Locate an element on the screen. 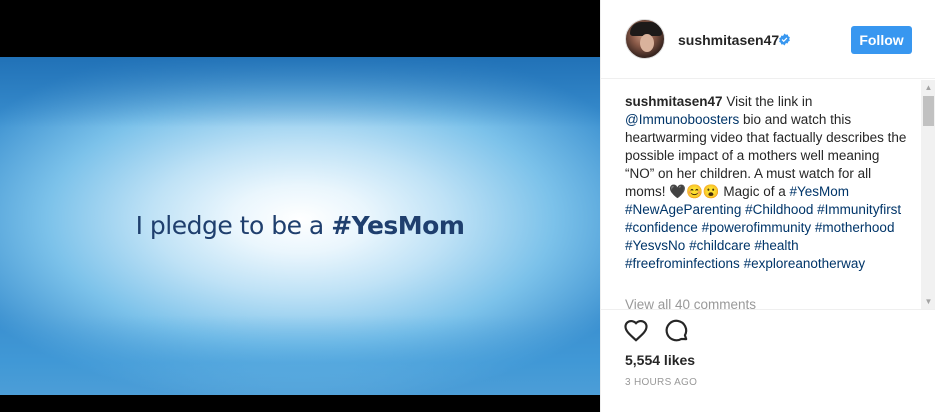 The width and height of the screenshot is (935, 412). heart-icon is located at coordinates (636, 331).